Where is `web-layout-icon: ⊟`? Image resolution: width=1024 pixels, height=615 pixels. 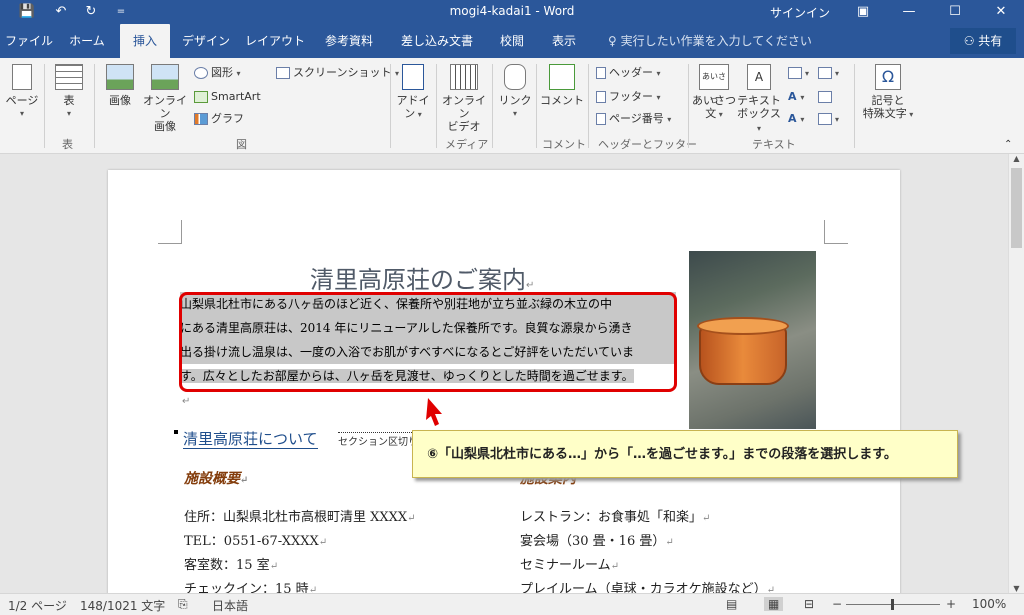 web-layout-icon: ⊟ is located at coordinates (809, 604).